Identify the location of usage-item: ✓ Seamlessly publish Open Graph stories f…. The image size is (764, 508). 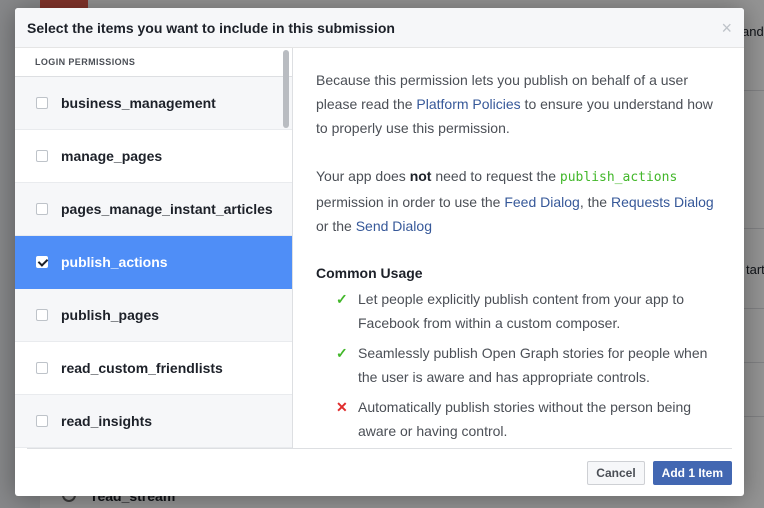
(518, 365).